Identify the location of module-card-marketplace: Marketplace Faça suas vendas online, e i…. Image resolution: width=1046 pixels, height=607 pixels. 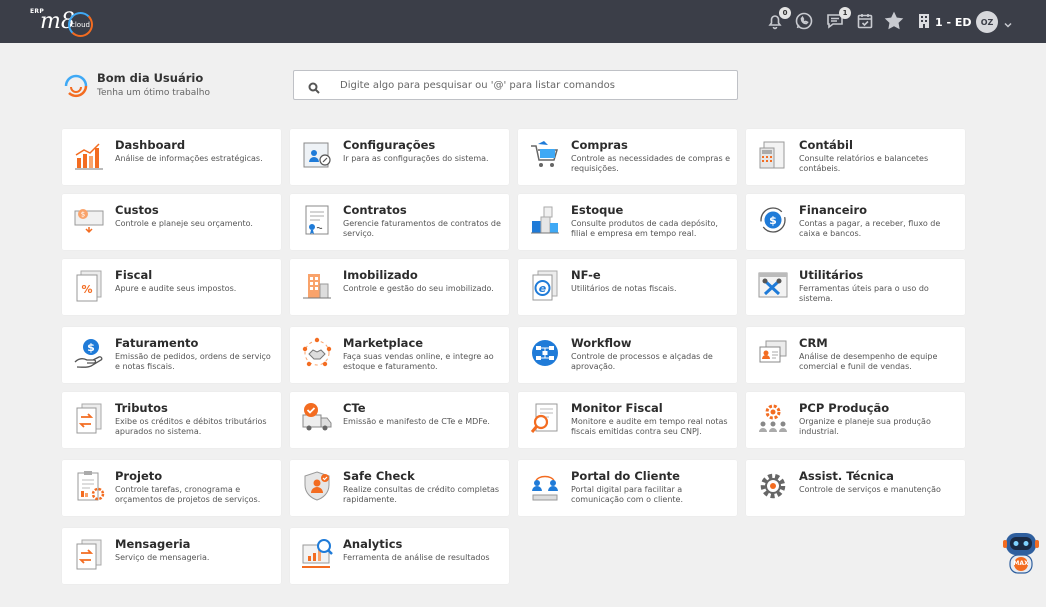
(399, 355).